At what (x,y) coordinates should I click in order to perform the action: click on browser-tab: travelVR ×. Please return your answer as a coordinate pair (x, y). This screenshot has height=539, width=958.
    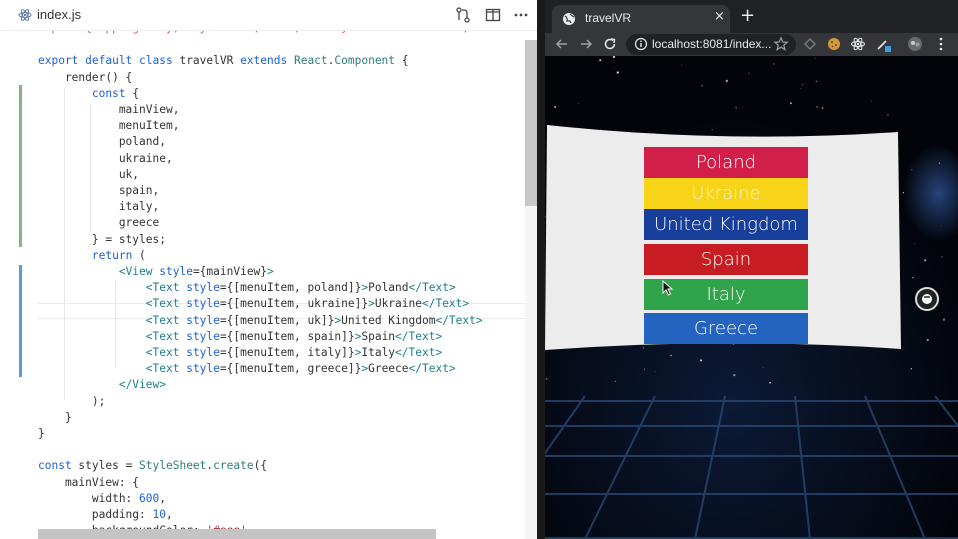
    Looking at the image, I should click on (641, 19).